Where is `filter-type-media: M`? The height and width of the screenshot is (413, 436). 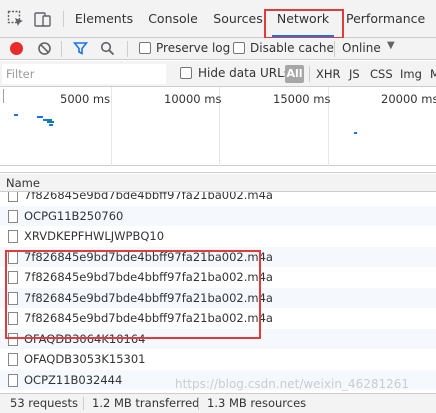
filter-type-media: M is located at coordinates (433, 74).